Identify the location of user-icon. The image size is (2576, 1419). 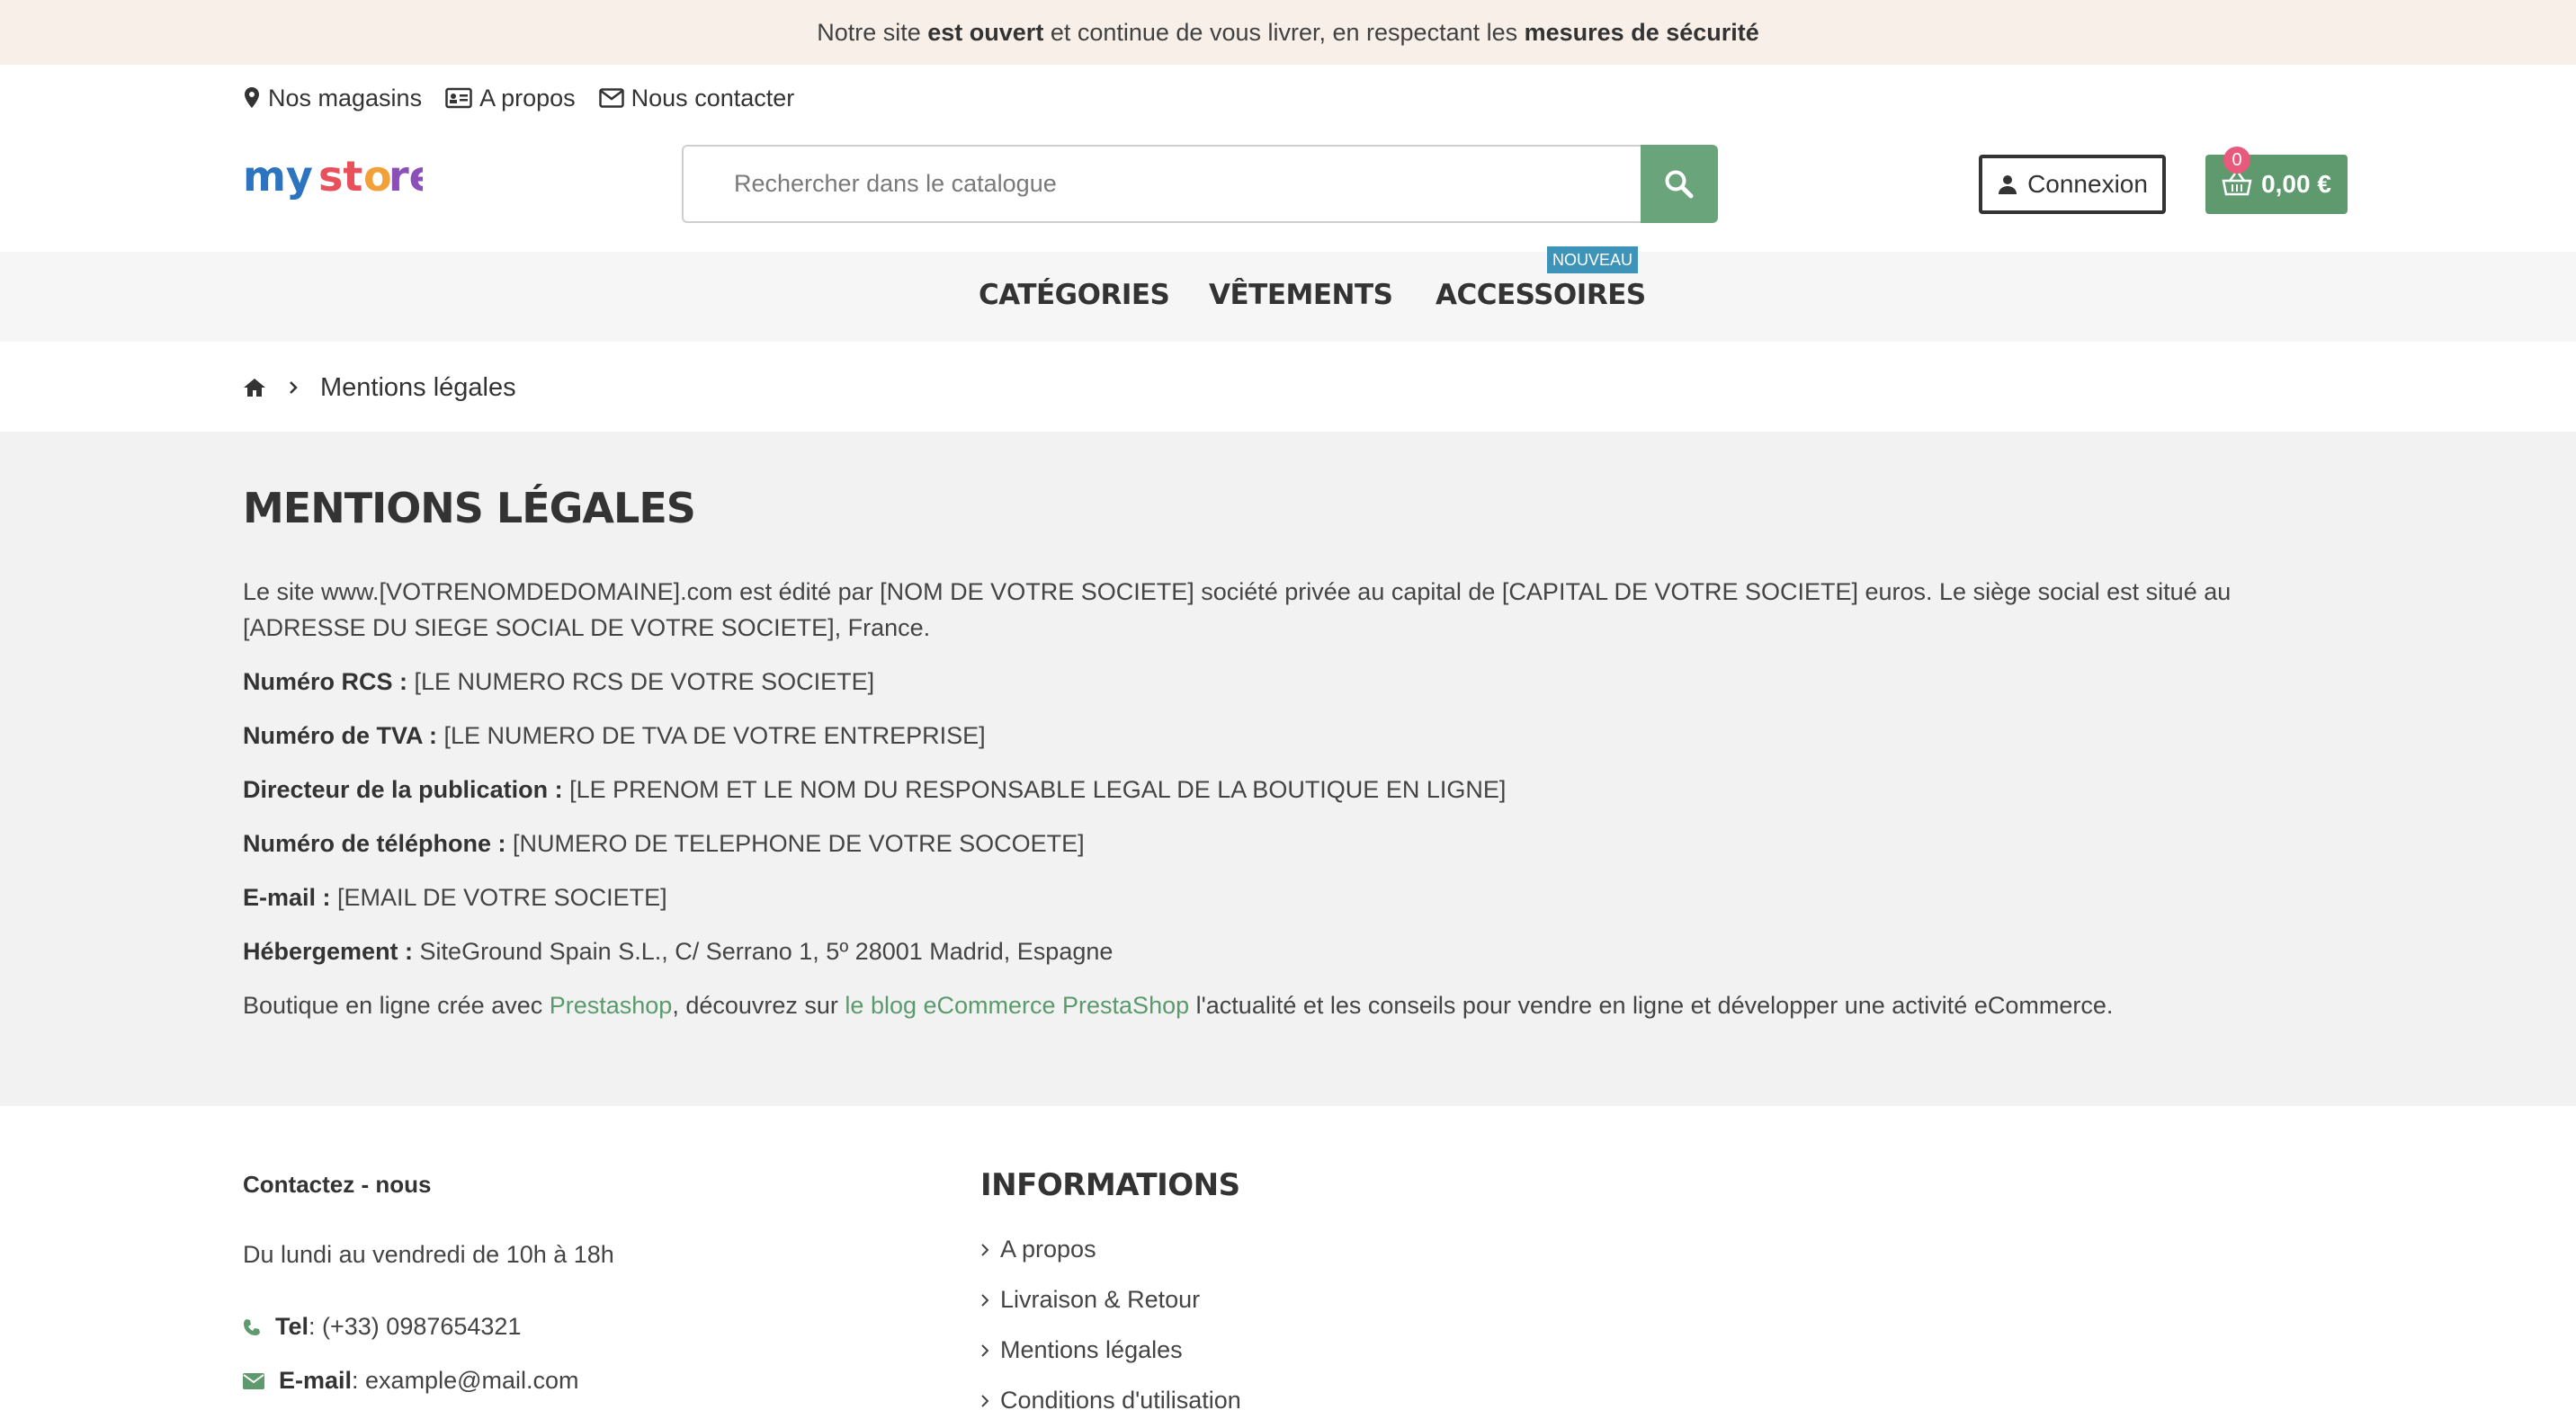
(2008, 184).